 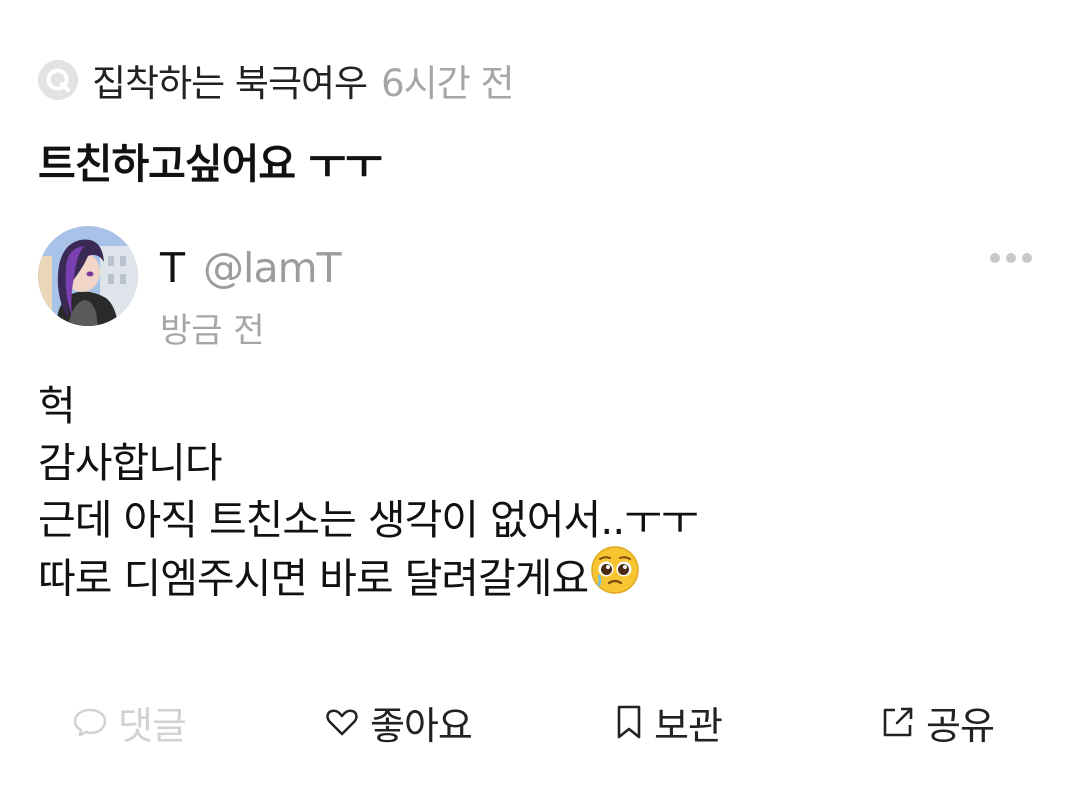 I want to click on like-label: 좋아요, so click(x=421, y=725).